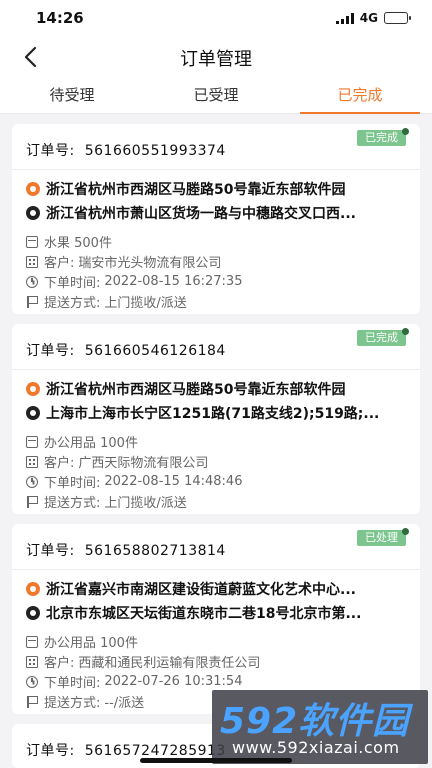 This screenshot has width=432, height=768. I want to click on customer-value: 广西天际物流有限公司, so click(143, 463).